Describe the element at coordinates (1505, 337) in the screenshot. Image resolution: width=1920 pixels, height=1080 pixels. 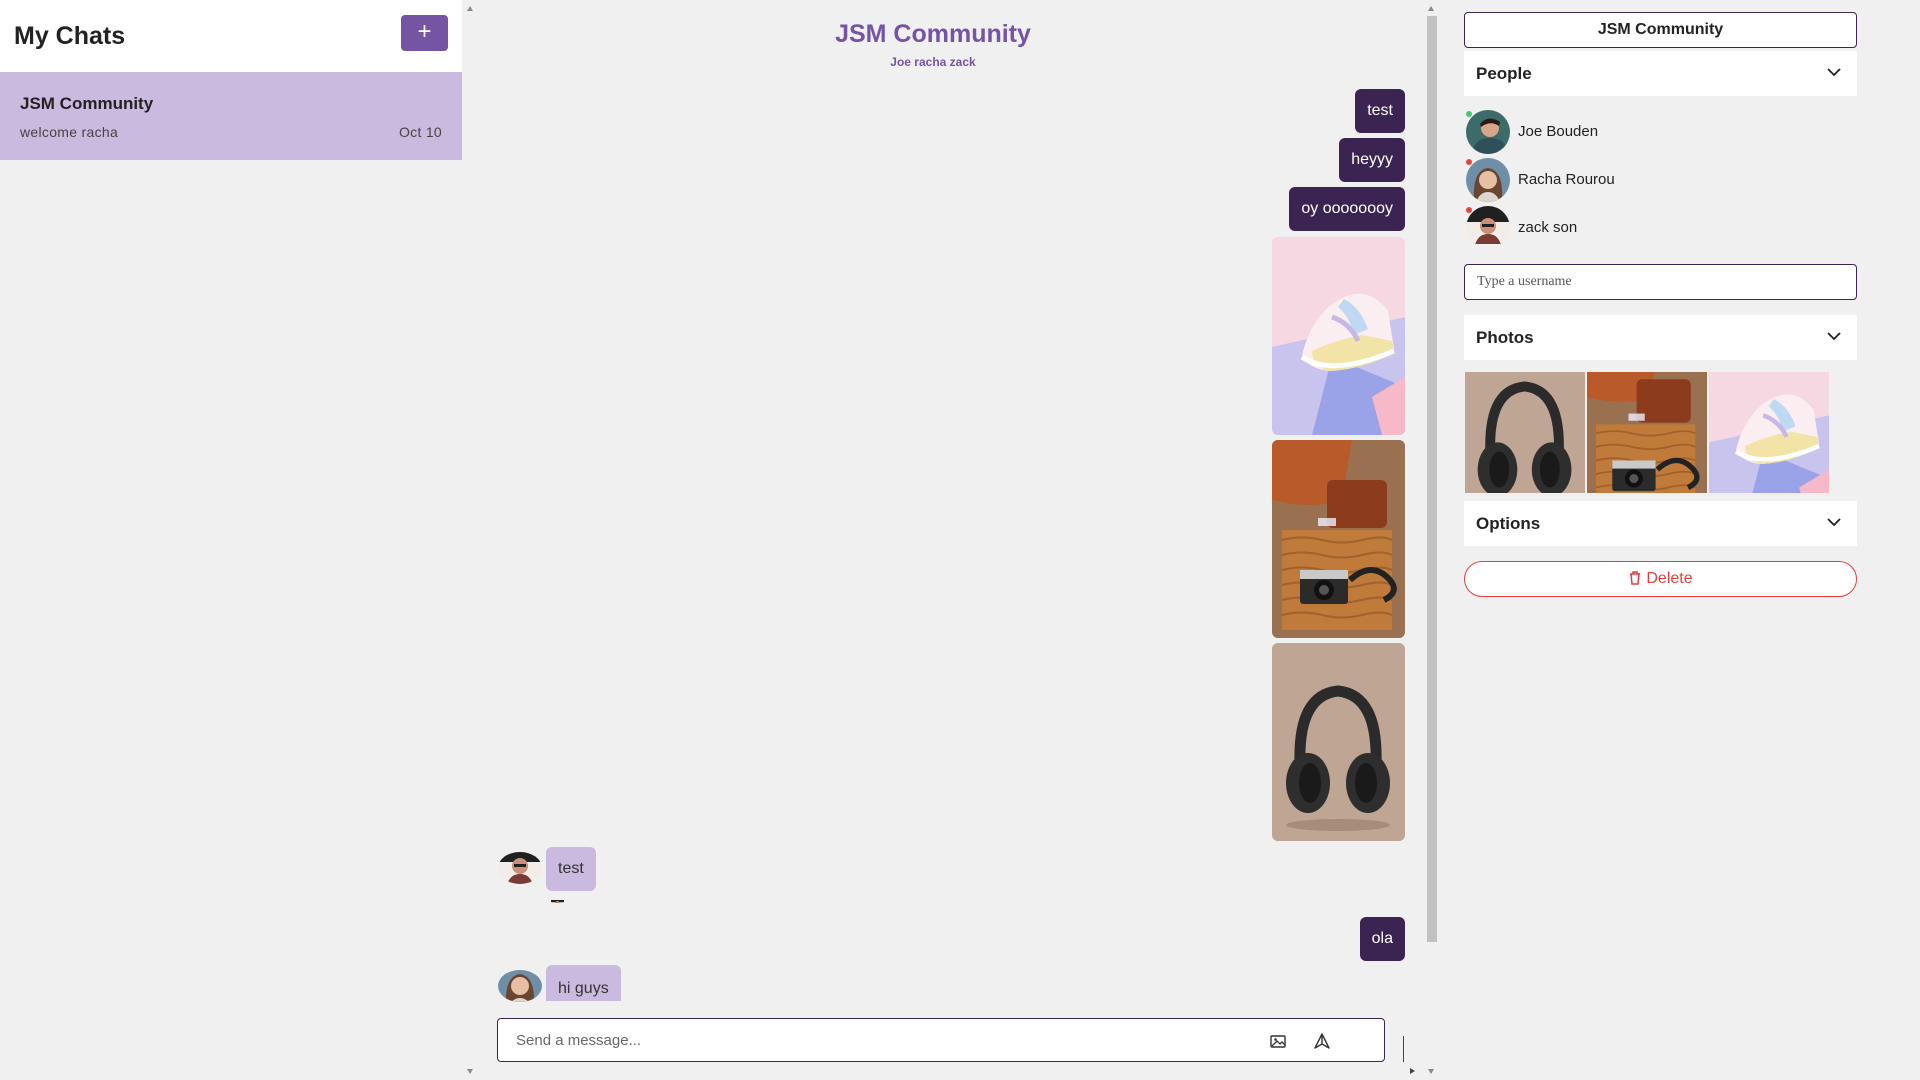
I see `photos-section-label: Photos` at that location.